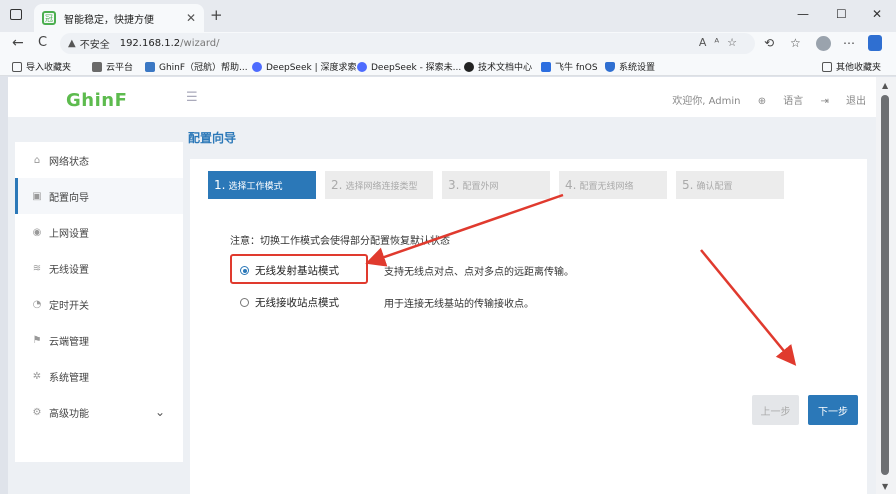 Image resolution: width=896 pixels, height=494 pixels. Describe the element at coordinates (99, 160) in the screenshot. I see `sidebar-item-network-status: ⌂ 网络状态` at that location.